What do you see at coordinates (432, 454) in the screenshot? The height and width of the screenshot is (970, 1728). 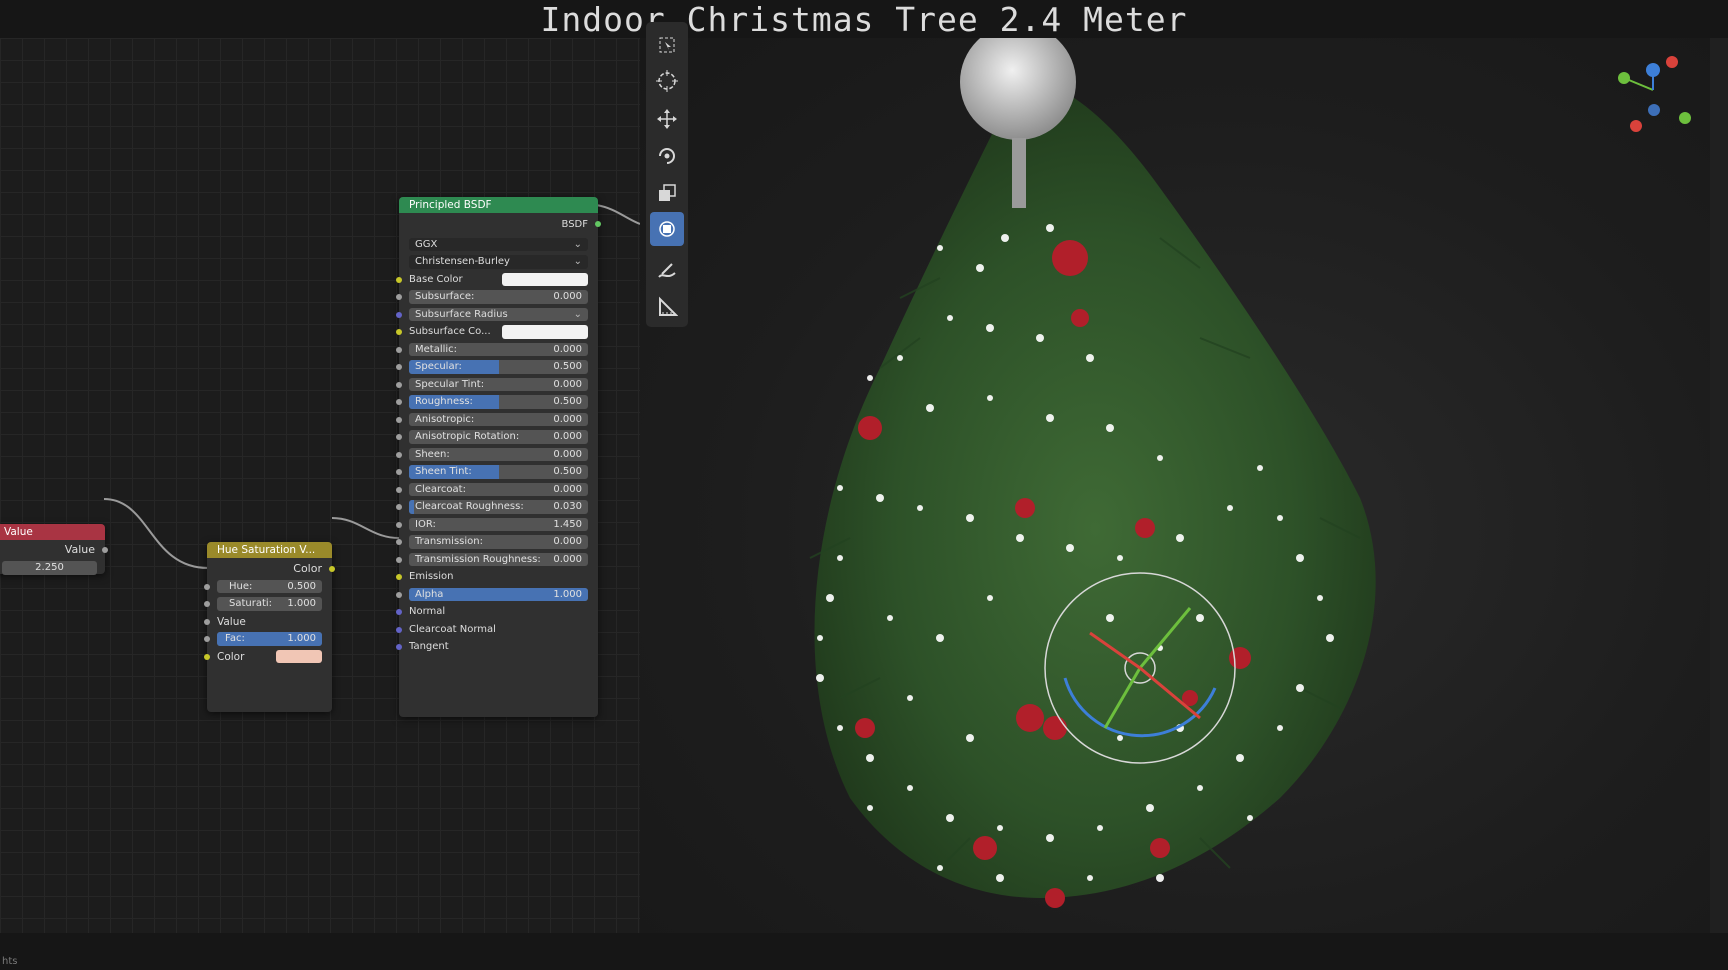 I see `bsdf-field-label: Sheen:` at bounding box center [432, 454].